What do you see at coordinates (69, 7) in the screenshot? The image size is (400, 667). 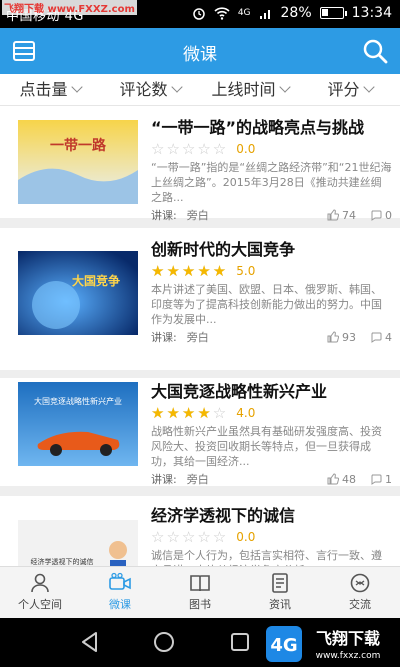 I see `watermark: 飞翔下载 www.FXXZ.com` at bounding box center [69, 7].